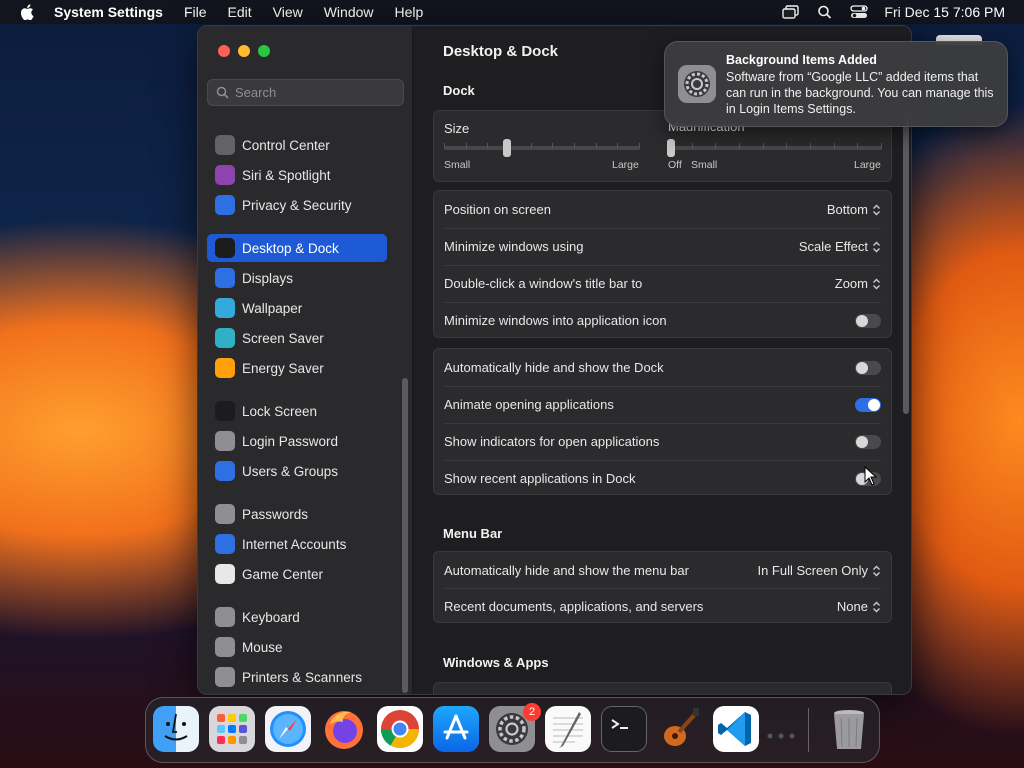 Image resolution: width=1024 pixels, height=768 pixels. What do you see at coordinates (624, 729) in the screenshot?
I see `terminal-icon` at bounding box center [624, 729].